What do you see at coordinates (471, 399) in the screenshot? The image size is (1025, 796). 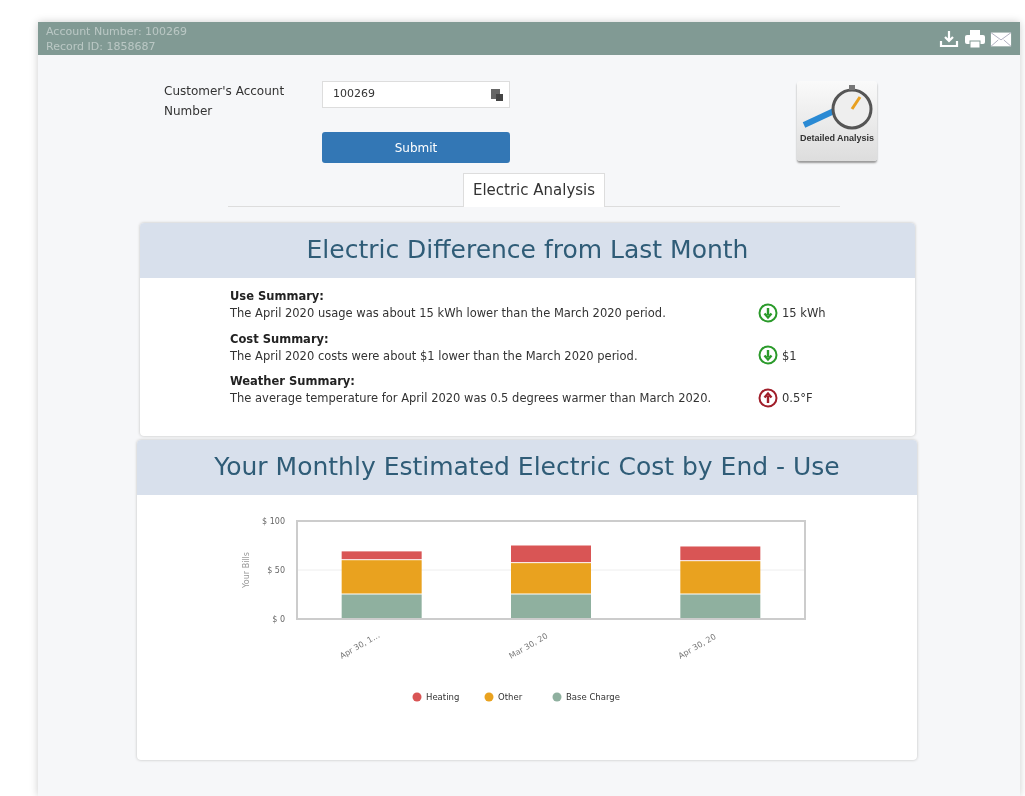 I see `summary-text: The average temperature for April 2020 was 0.5 degrees warmer than March 2020.` at bounding box center [471, 399].